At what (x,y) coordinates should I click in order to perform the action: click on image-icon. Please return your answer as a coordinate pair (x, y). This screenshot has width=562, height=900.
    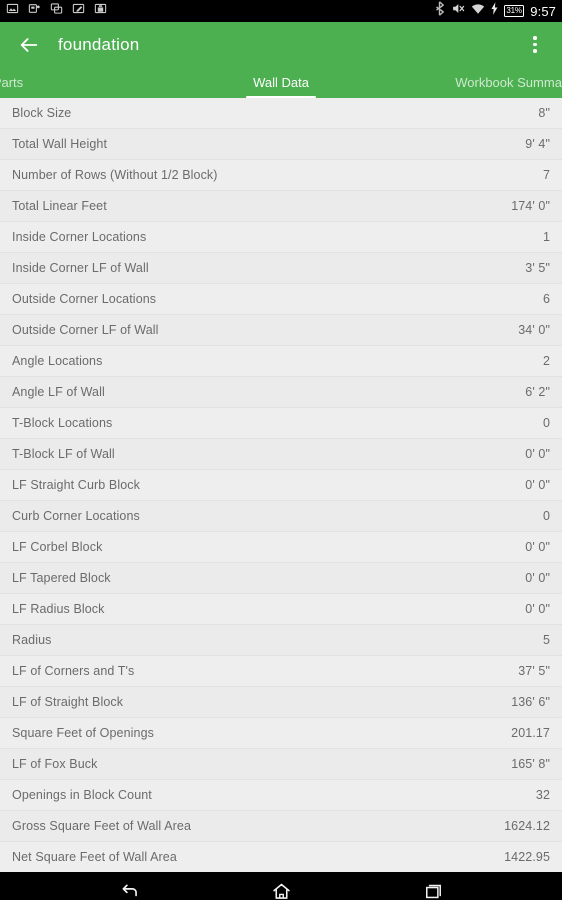
    Looking at the image, I should click on (12, 11).